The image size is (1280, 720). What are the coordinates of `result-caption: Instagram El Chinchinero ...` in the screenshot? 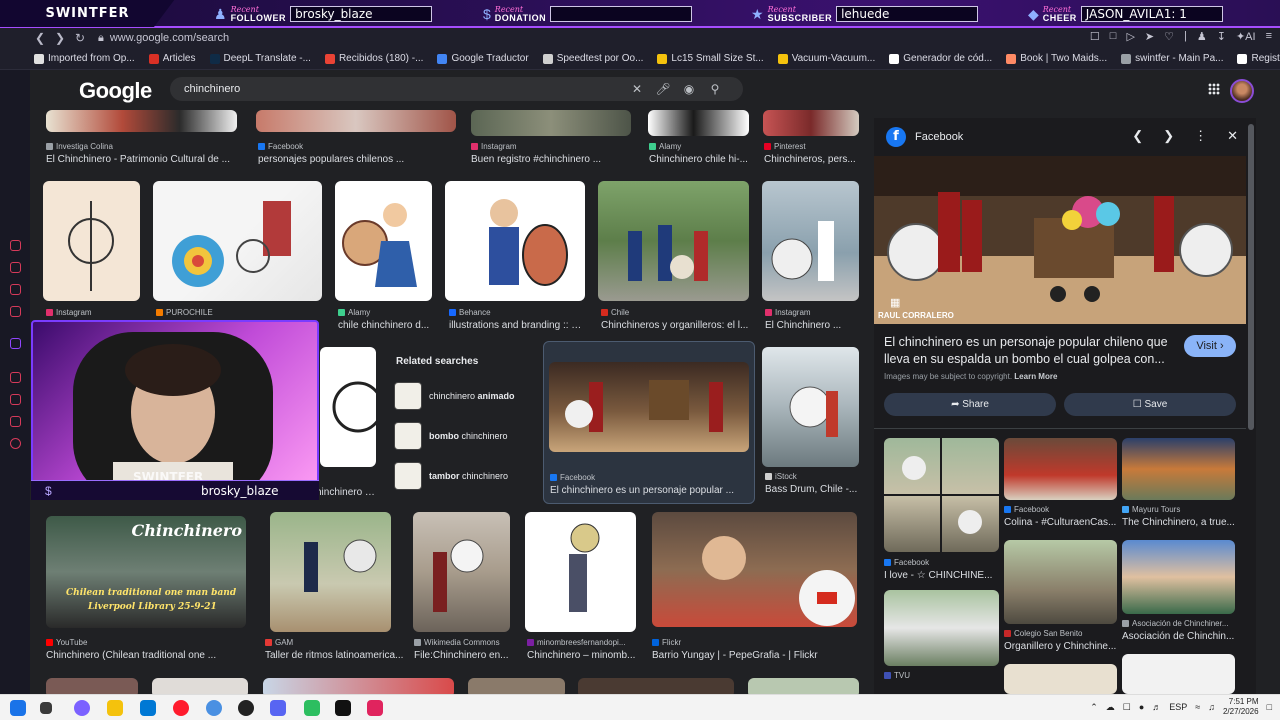 It's located at (812, 319).